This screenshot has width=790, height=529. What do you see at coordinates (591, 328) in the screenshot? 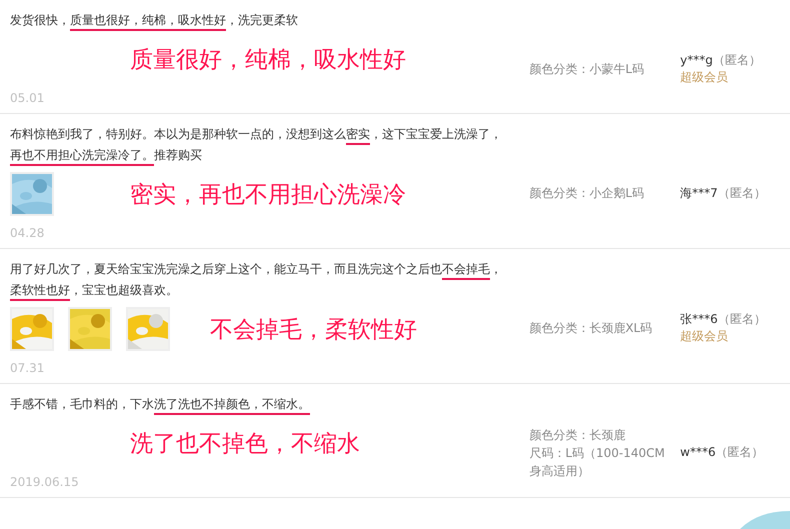
I see `product-variant: 颜色分类：长颈鹿XL码` at bounding box center [591, 328].